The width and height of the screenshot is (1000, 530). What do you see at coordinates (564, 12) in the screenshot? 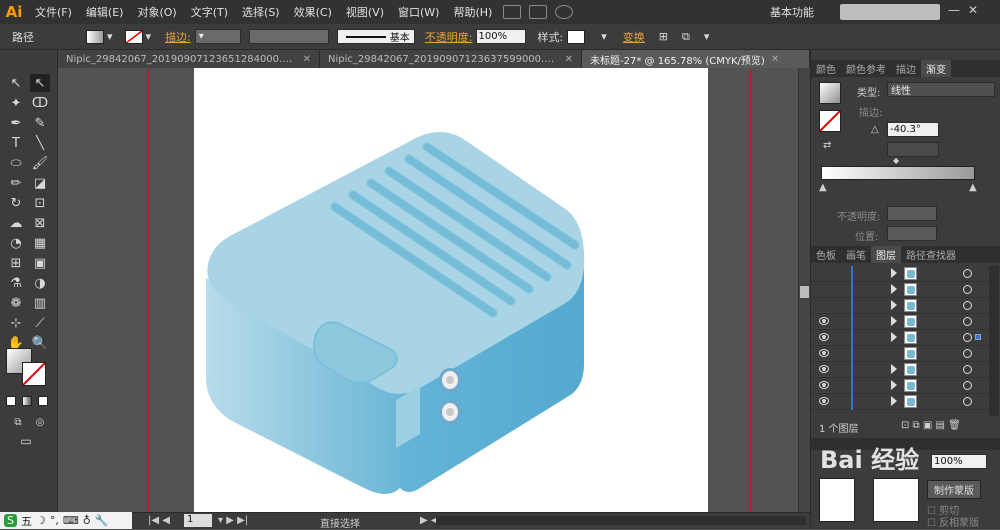
I see `gpu-icon` at bounding box center [564, 12].